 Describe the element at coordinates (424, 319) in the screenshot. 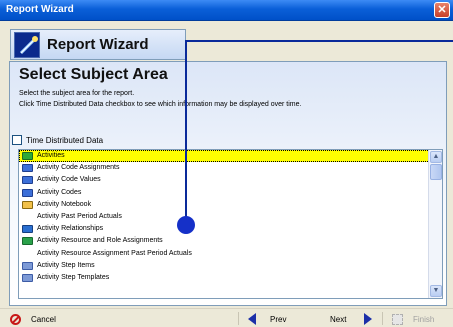

I see `finish-label: Finish` at that location.